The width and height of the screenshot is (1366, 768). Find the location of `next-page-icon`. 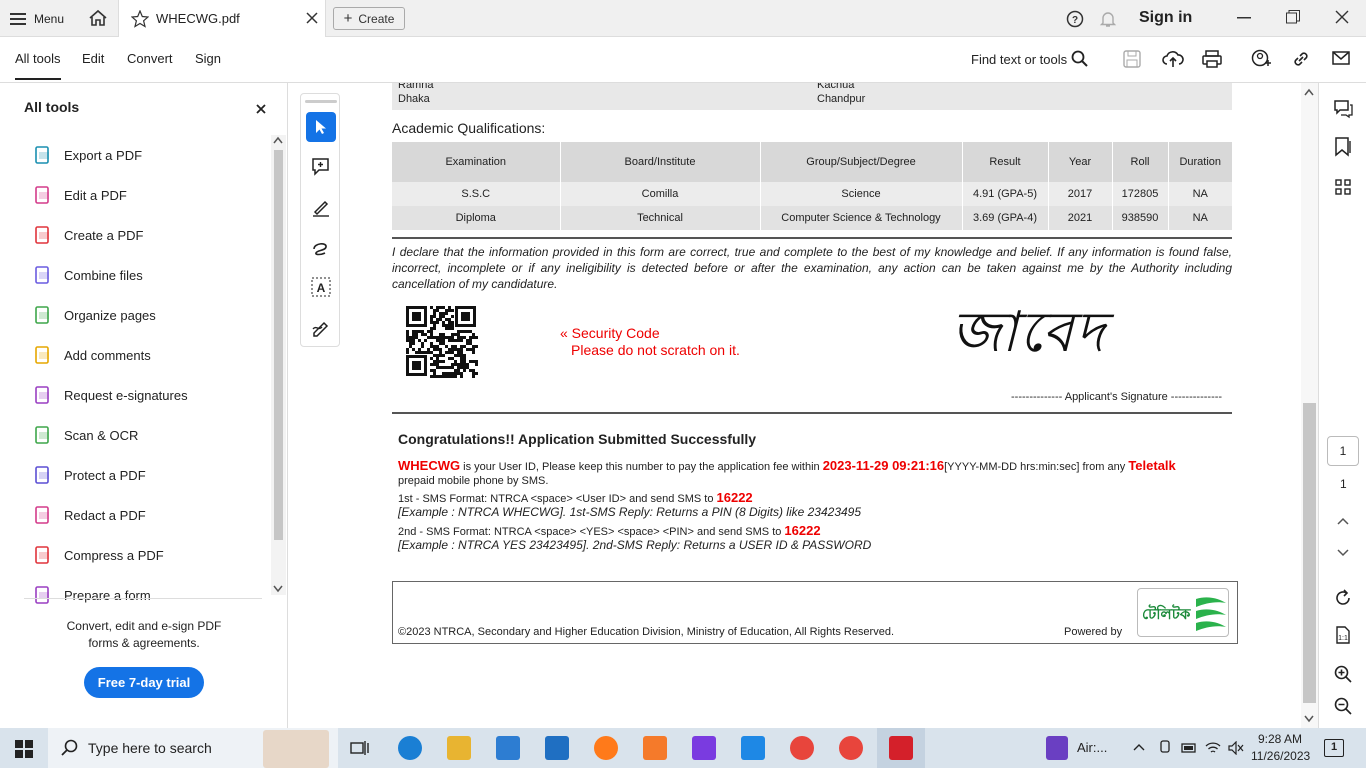

next-page-icon is located at coordinates (1343, 553).